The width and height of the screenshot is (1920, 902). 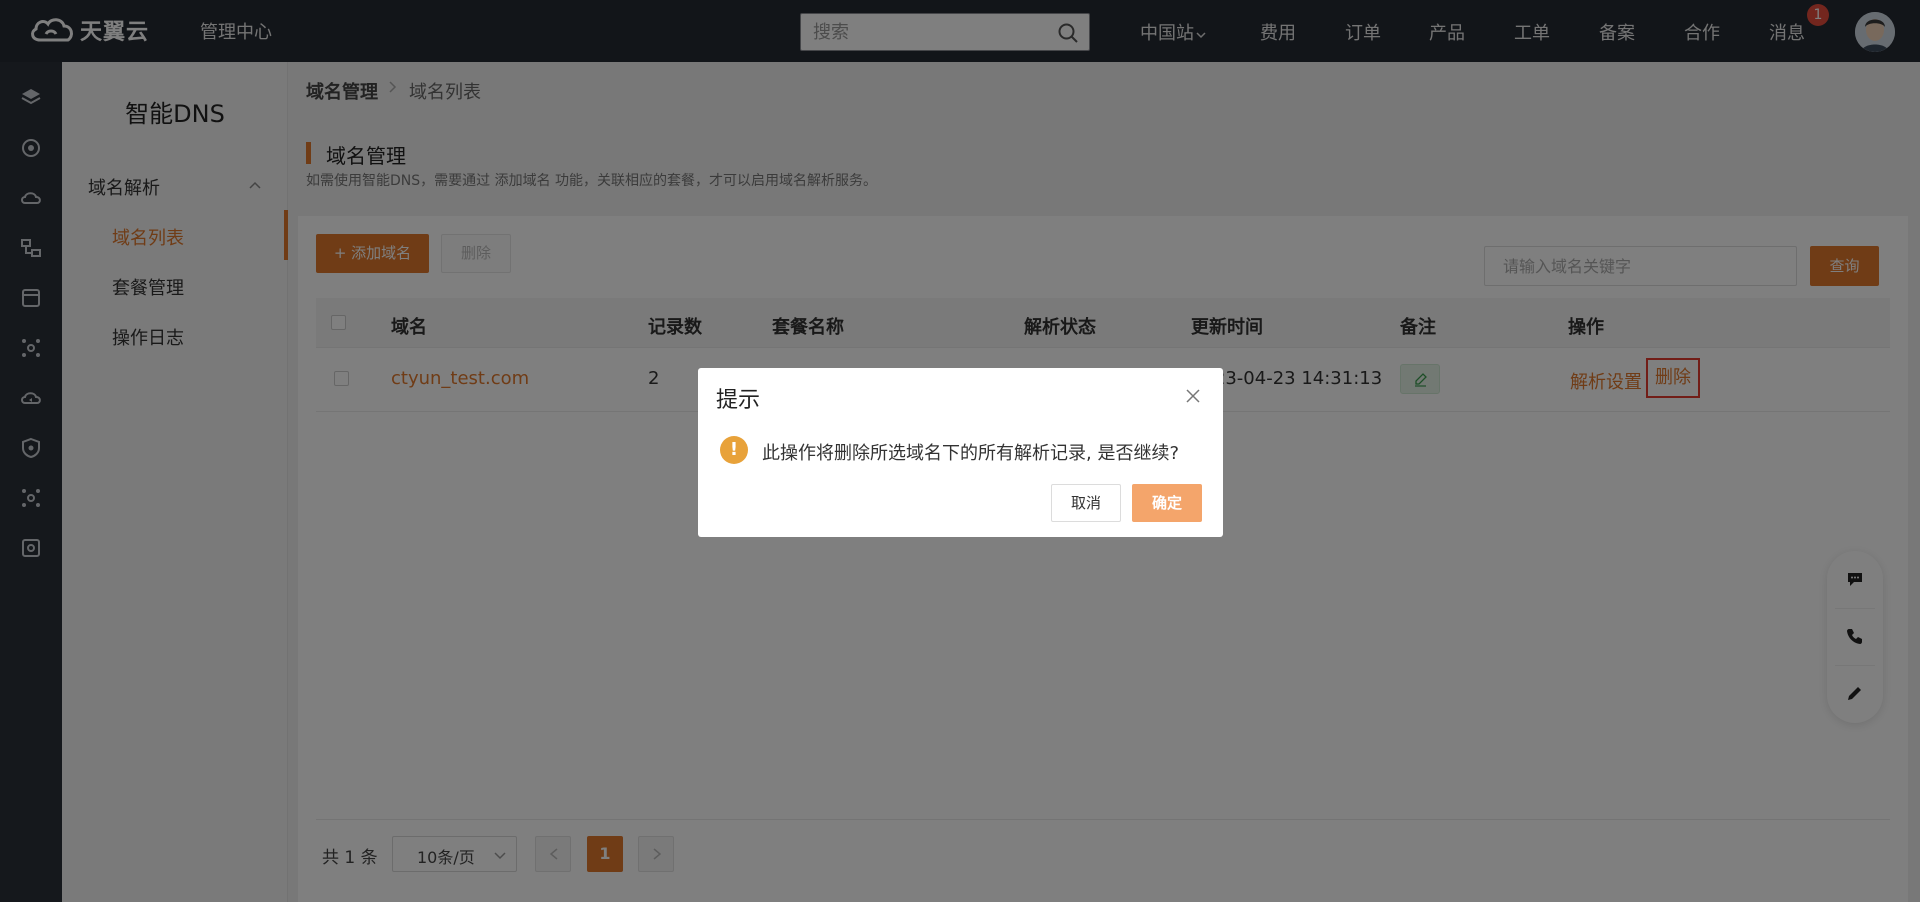 I want to click on close-icon, so click(x=1193, y=396).